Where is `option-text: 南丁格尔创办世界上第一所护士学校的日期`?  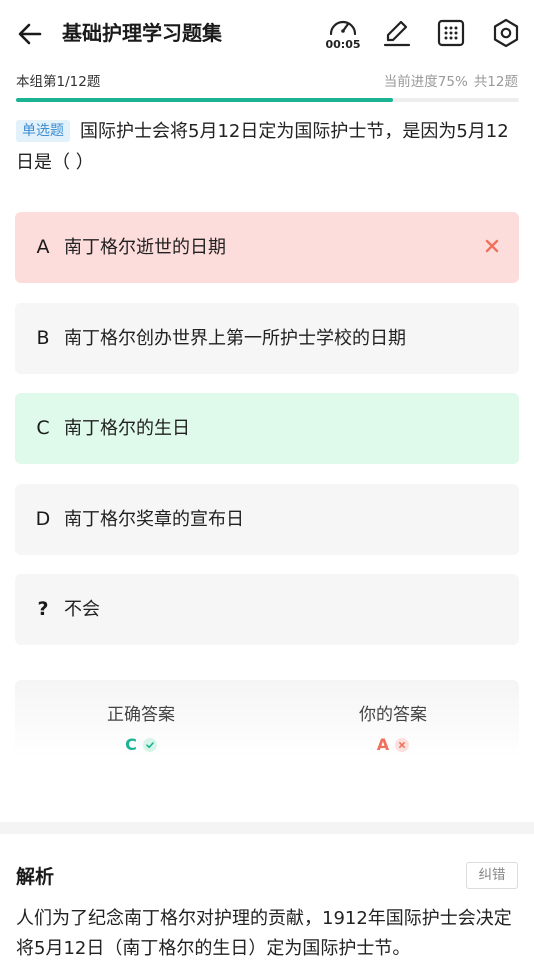 option-text: 南丁格尔创办世界上第一所护士学校的日期 is located at coordinates (235, 338).